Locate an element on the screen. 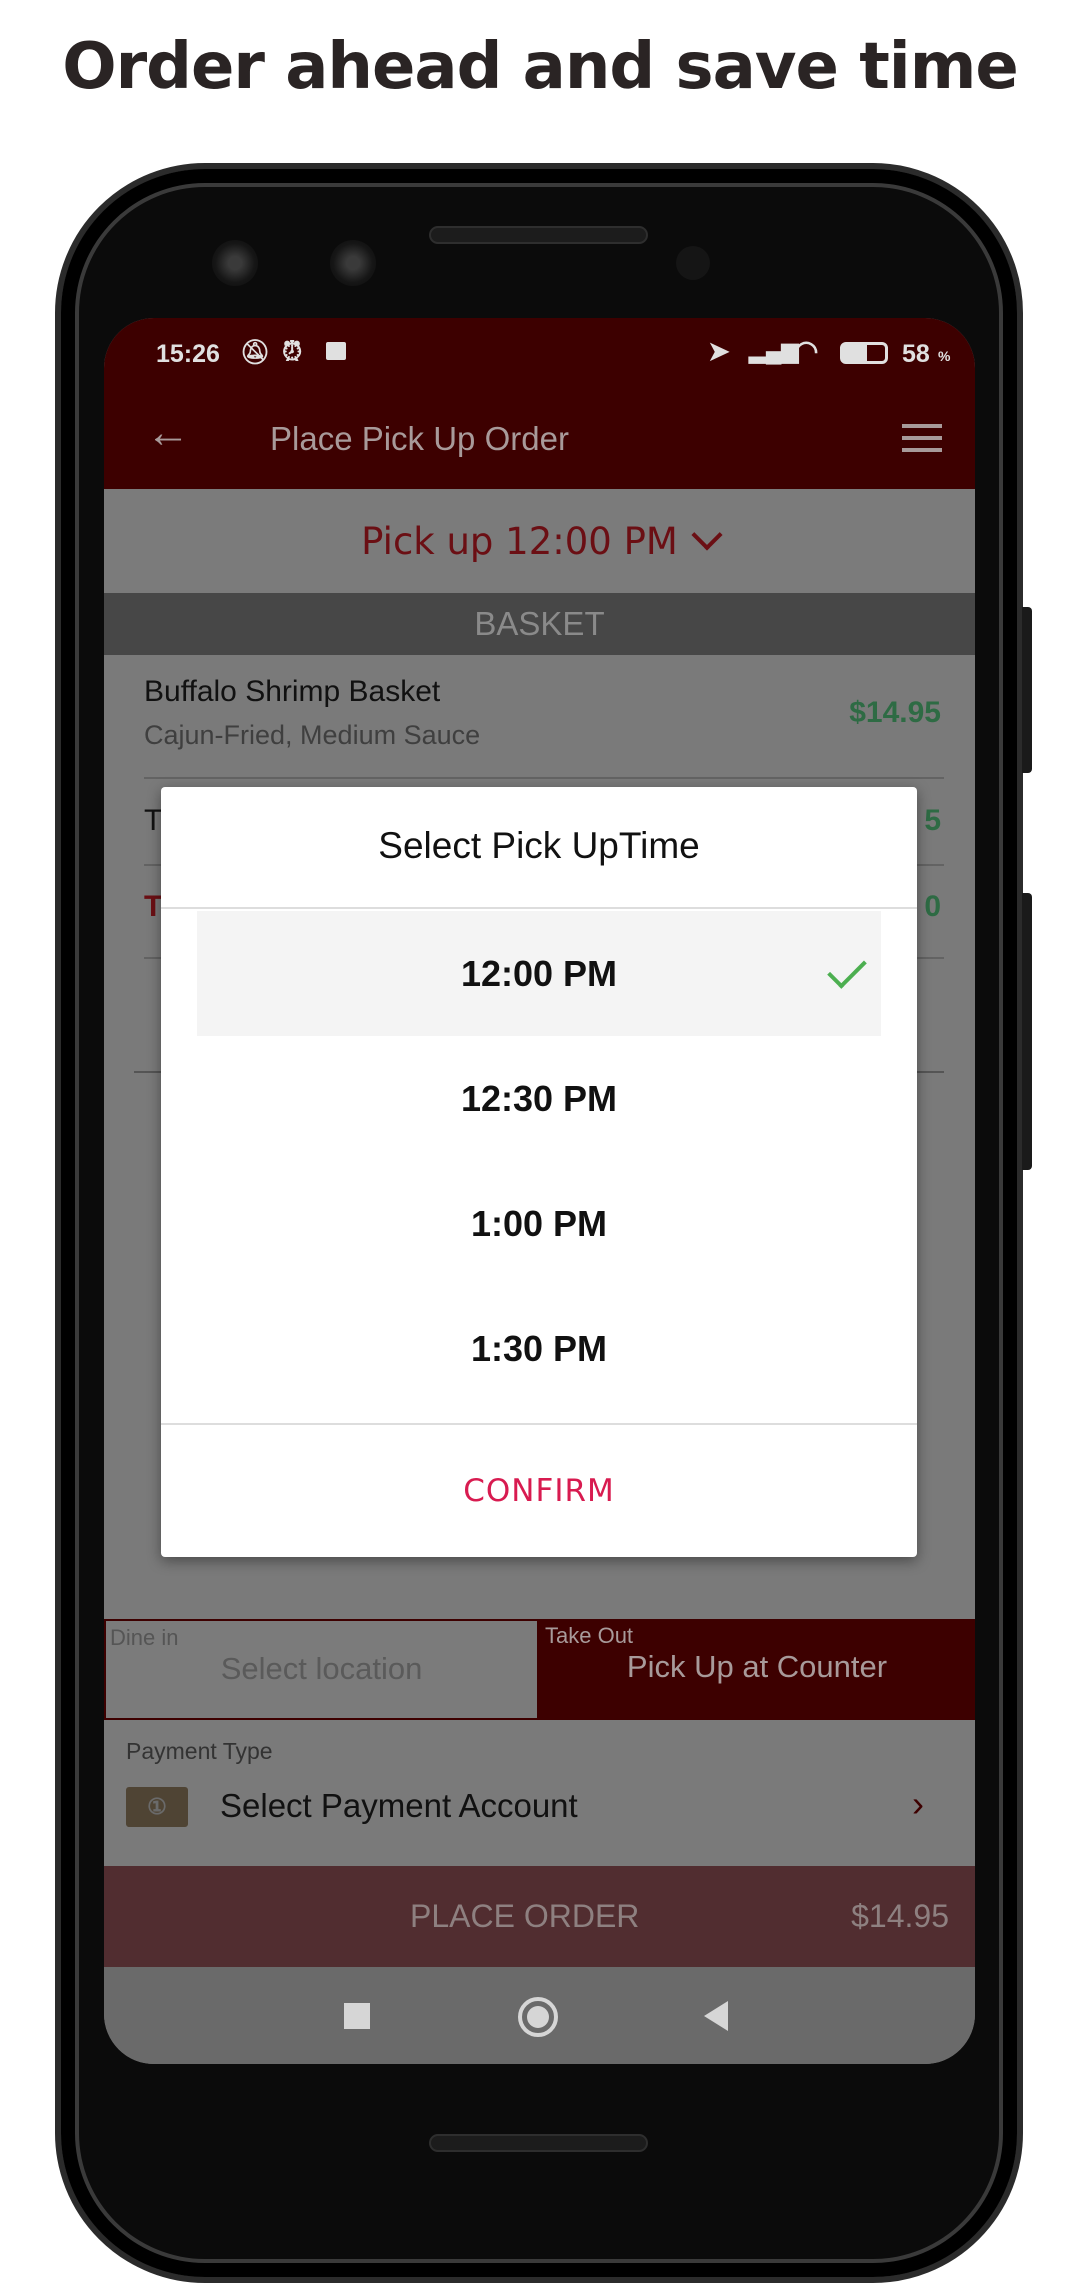  headline: Order ahead and save time is located at coordinates (540, 67).